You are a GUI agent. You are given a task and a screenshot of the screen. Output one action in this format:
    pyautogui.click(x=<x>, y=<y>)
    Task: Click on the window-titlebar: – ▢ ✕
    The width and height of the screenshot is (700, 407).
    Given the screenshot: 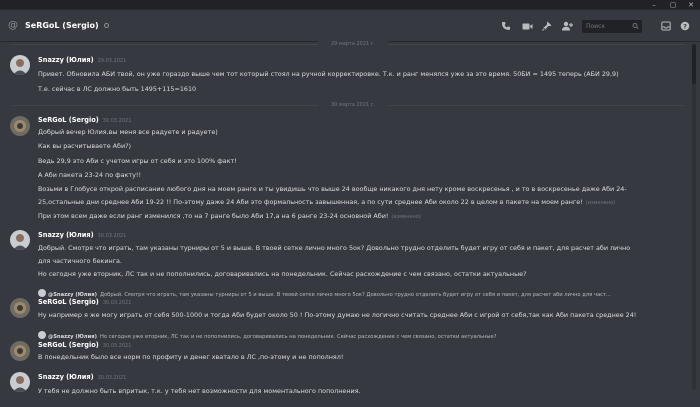 What is the action you would take?
    pyautogui.click(x=350, y=5)
    